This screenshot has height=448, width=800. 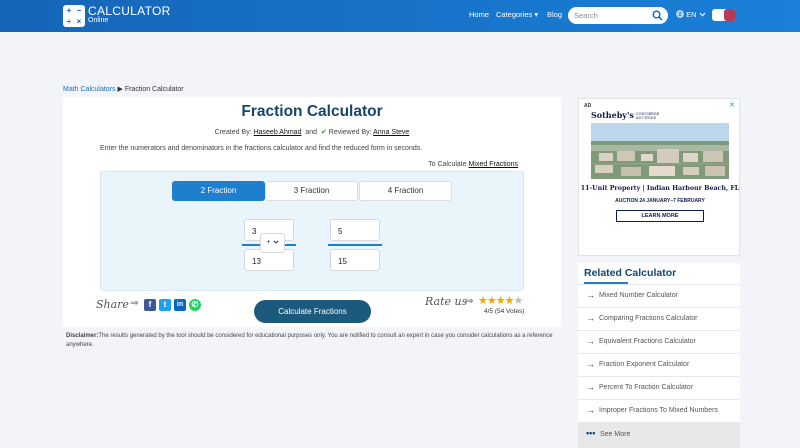 What do you see at coordinates (657, 15) in the screenshot?
I see `search-icon` at bounding box center [657, 15].